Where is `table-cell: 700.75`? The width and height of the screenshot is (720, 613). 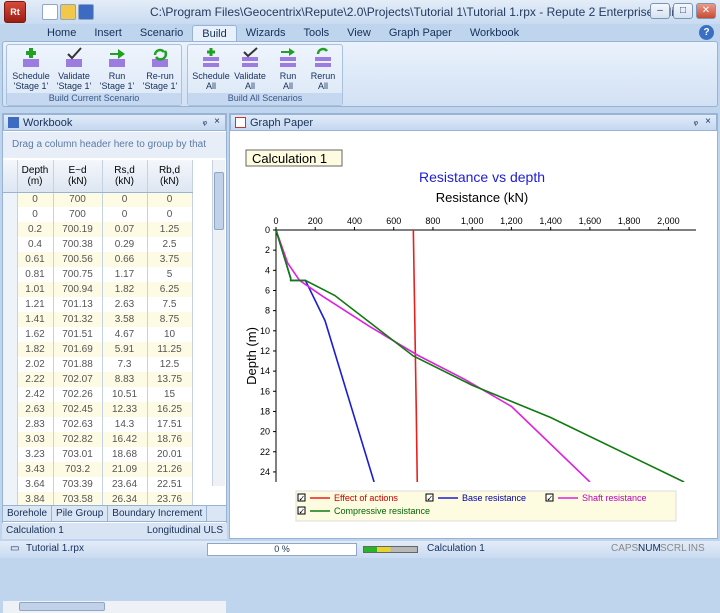 table-cell: 700.75 is located at coordinates (78, 274).